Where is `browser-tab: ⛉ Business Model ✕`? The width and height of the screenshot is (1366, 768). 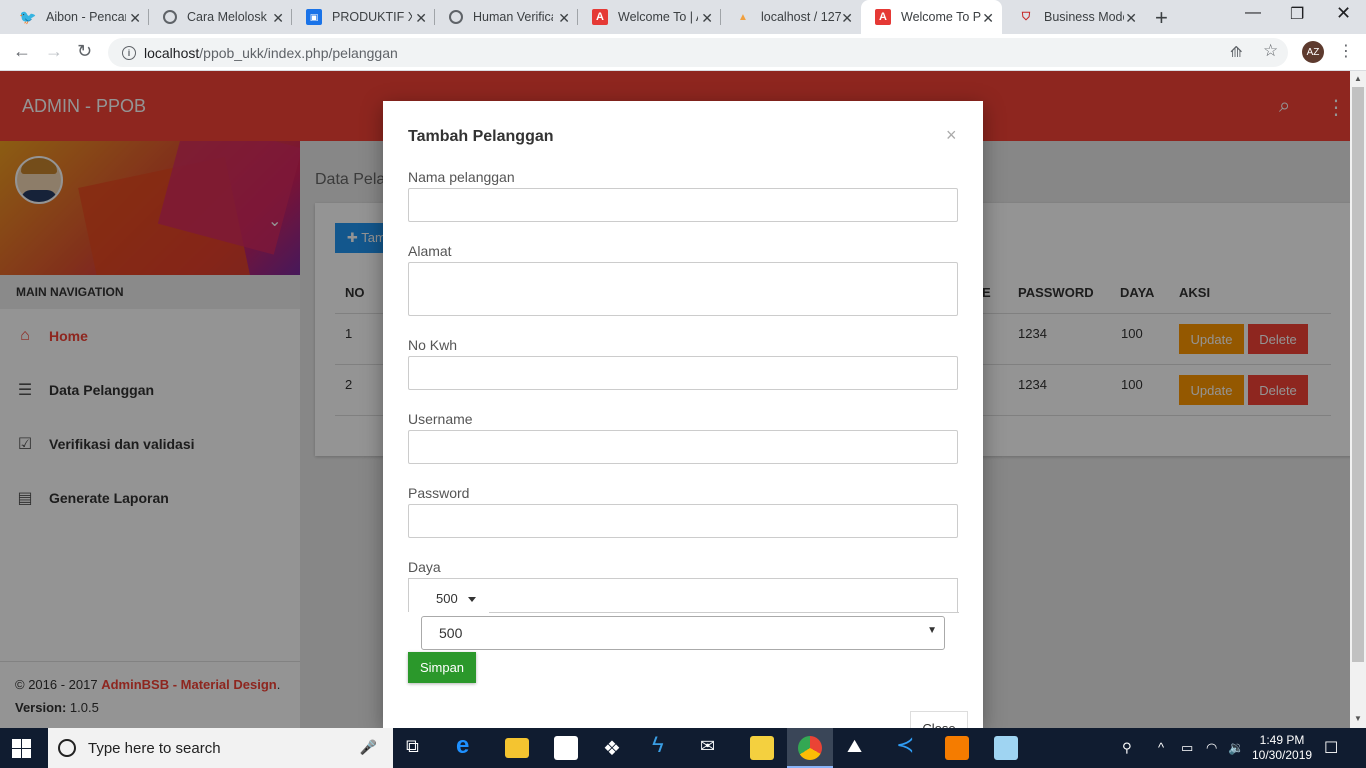
browser-tab: ⛉ Business Model ✕ is located at coordinates (1074, 17).